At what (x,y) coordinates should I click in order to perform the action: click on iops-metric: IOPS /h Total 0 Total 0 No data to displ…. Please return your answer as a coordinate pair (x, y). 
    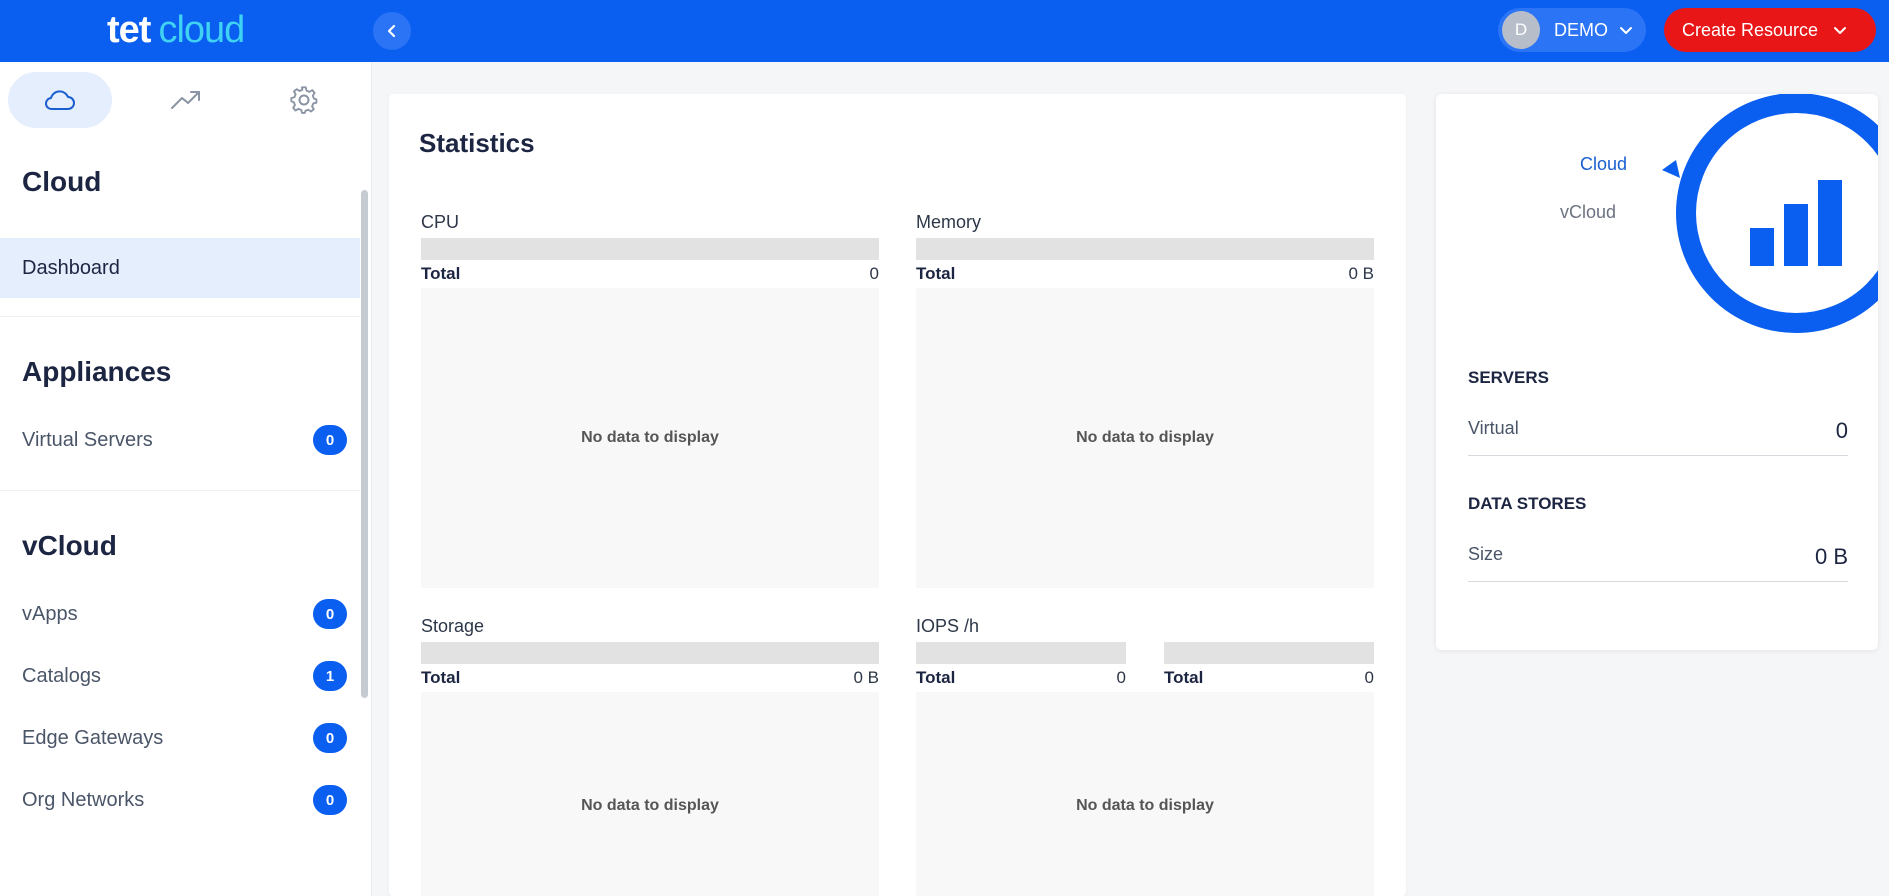
    Looking at the image, I should click on (1145, 756).